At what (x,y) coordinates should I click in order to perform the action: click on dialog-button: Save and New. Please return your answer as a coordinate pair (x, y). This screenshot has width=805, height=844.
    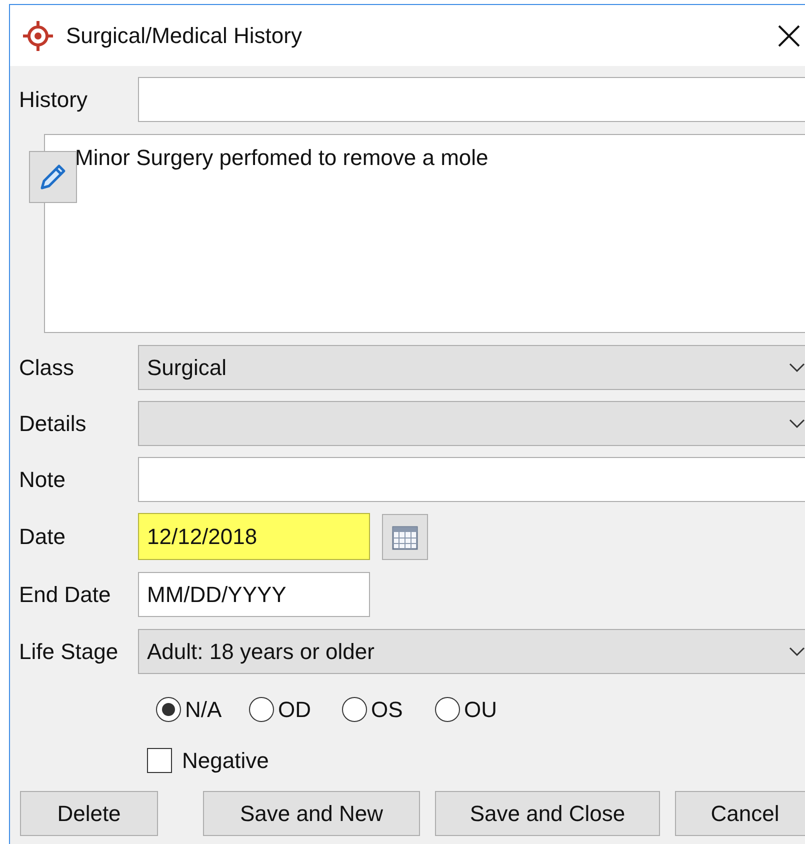
    Looking at the image, I should click on (311, 813).